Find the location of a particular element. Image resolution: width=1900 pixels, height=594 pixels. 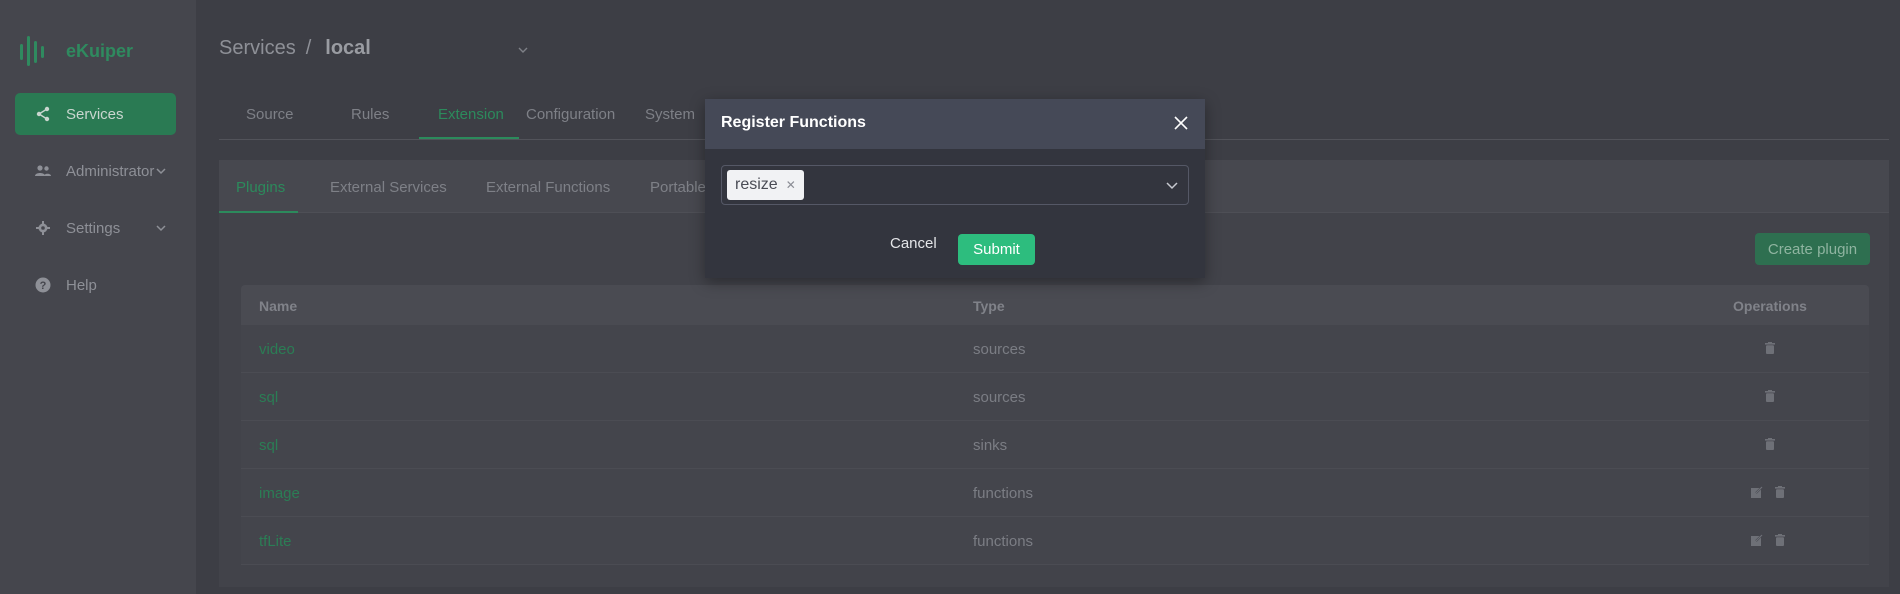

sidebar-item-services: Services is located at coordinates (95, 114).